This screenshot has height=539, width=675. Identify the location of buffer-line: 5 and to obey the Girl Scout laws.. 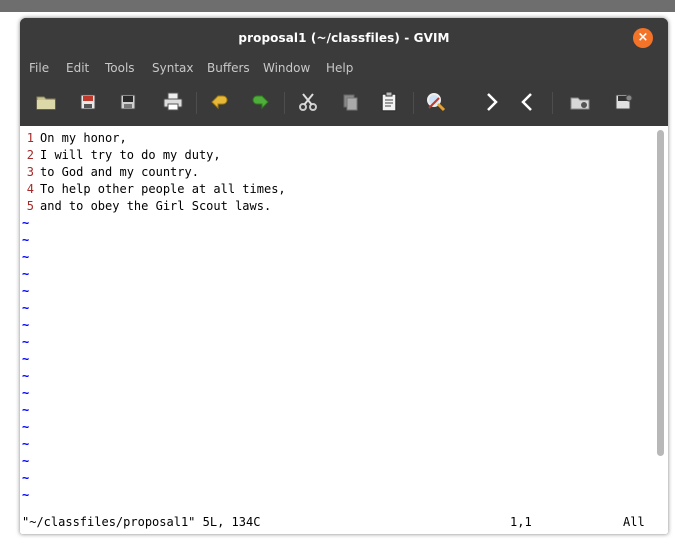
(145, 206).